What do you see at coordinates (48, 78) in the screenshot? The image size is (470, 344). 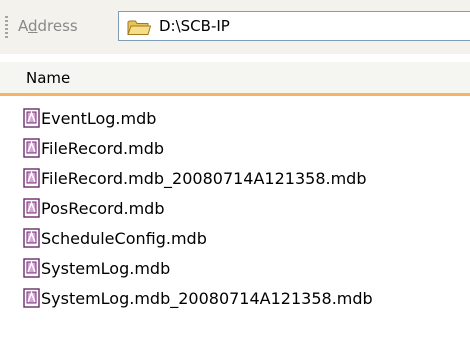 I see `column-header-name: Name` at bounding box center [48, 78].